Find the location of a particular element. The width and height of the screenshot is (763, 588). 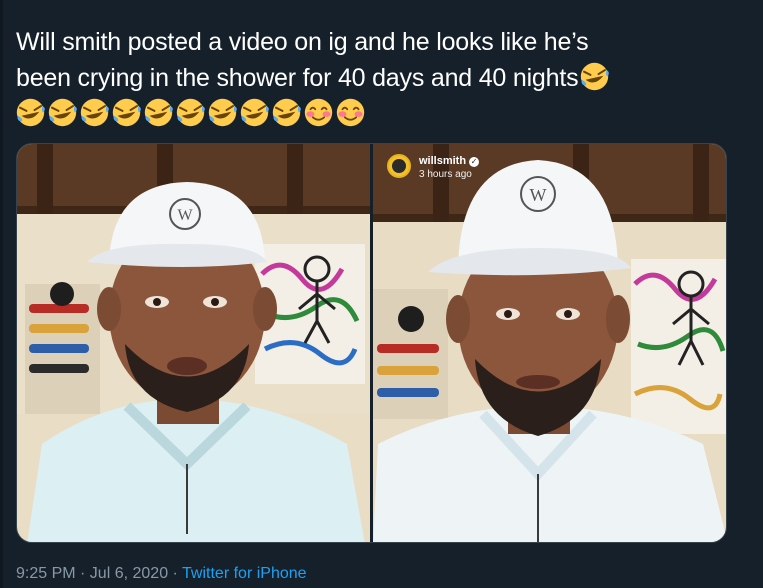

tweet-timestamp: 9:25 PM · Jul 6, 2020 is located at coordinates (92, 573).